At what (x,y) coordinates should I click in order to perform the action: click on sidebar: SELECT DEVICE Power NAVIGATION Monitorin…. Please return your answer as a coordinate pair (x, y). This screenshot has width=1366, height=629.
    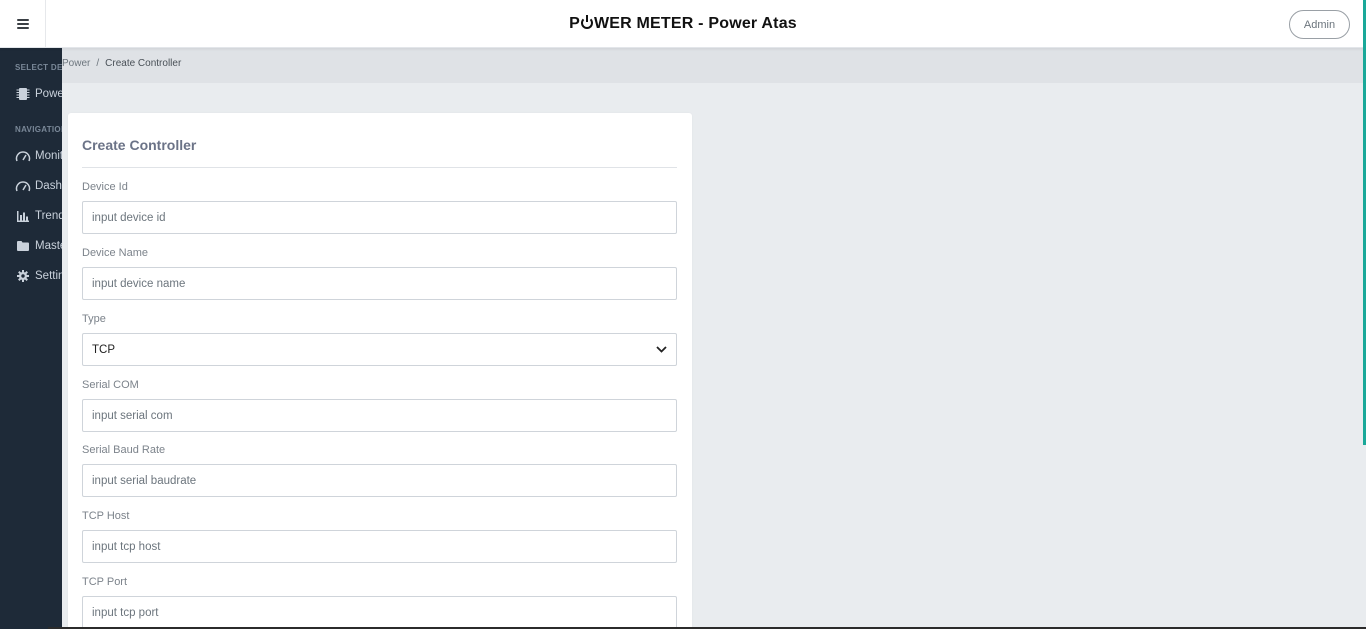
    Looking at the image, I should click on (31, 338).